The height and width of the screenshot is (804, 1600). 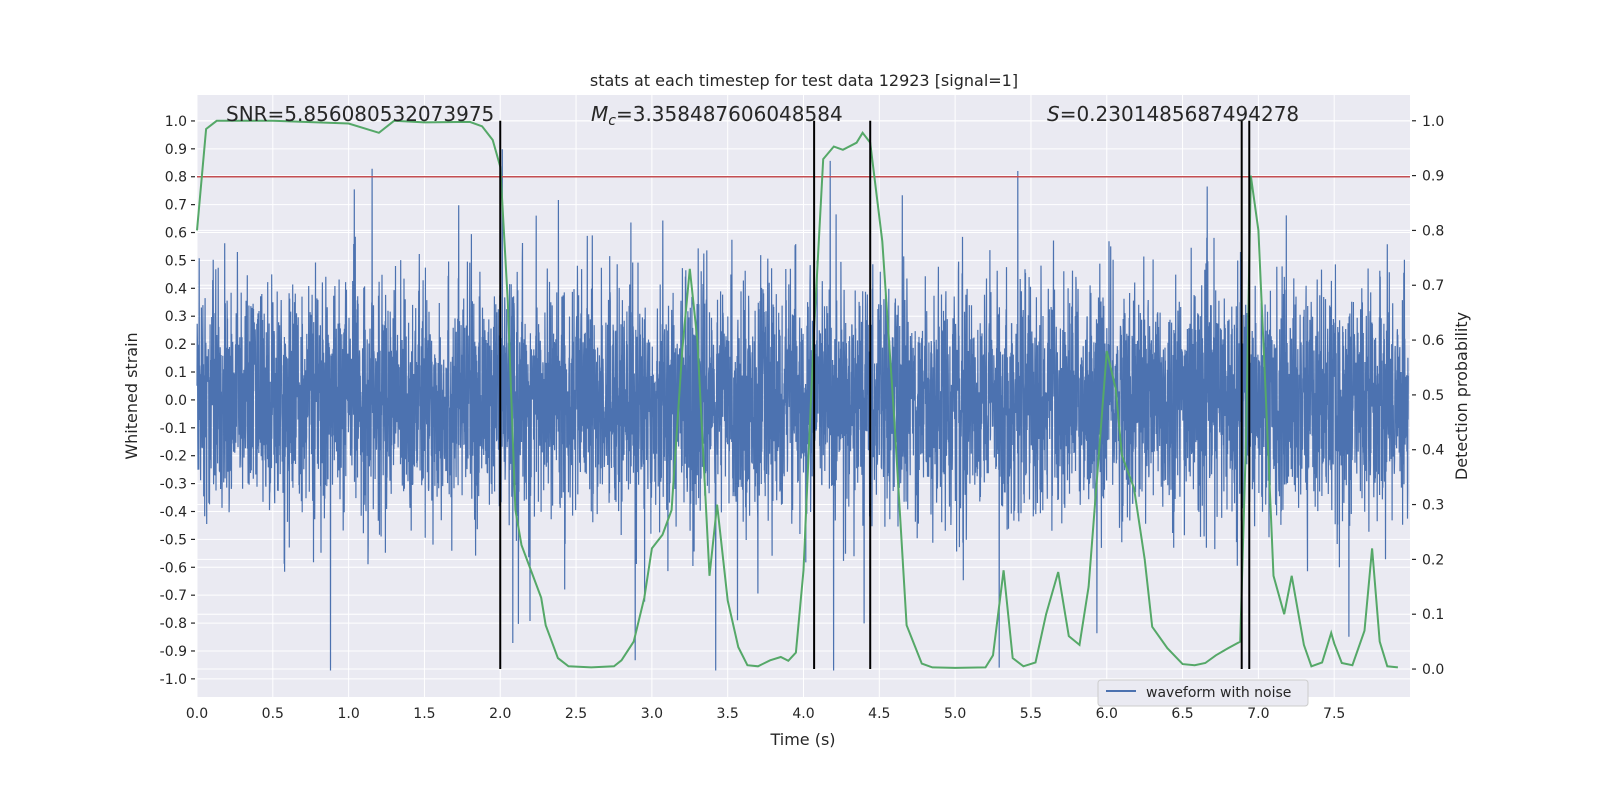 I want to click on y-right-tick-label: 1.0, so click(x=1433, y=122).